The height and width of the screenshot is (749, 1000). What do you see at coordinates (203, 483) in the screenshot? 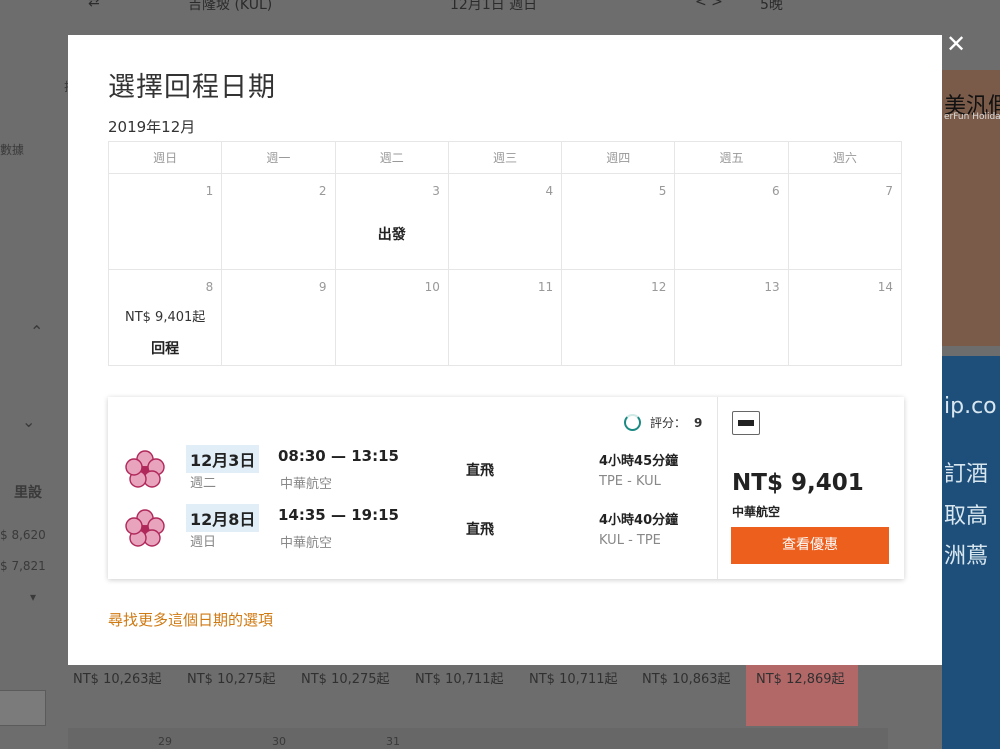
I see `leg-weekday: 週二` at bounding box center [203, 483].